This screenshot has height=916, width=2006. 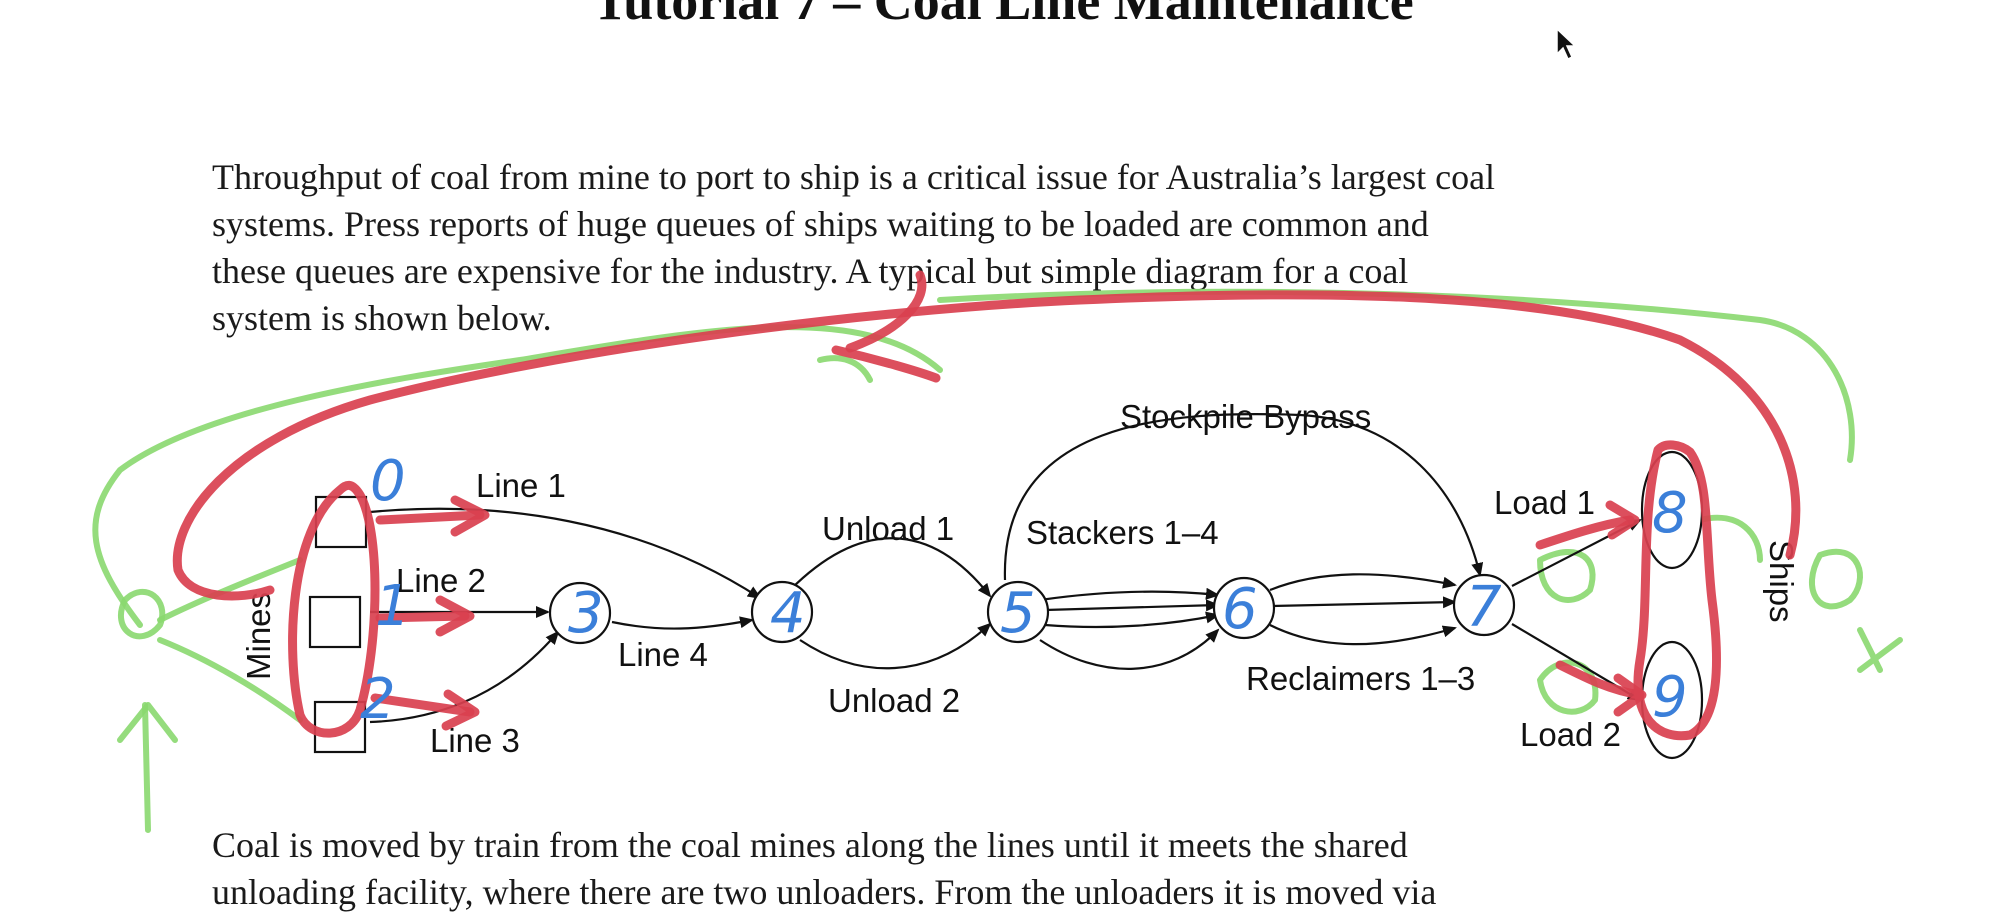 I want to click on handwritten-number: 5, so click(x=1018, y=613).